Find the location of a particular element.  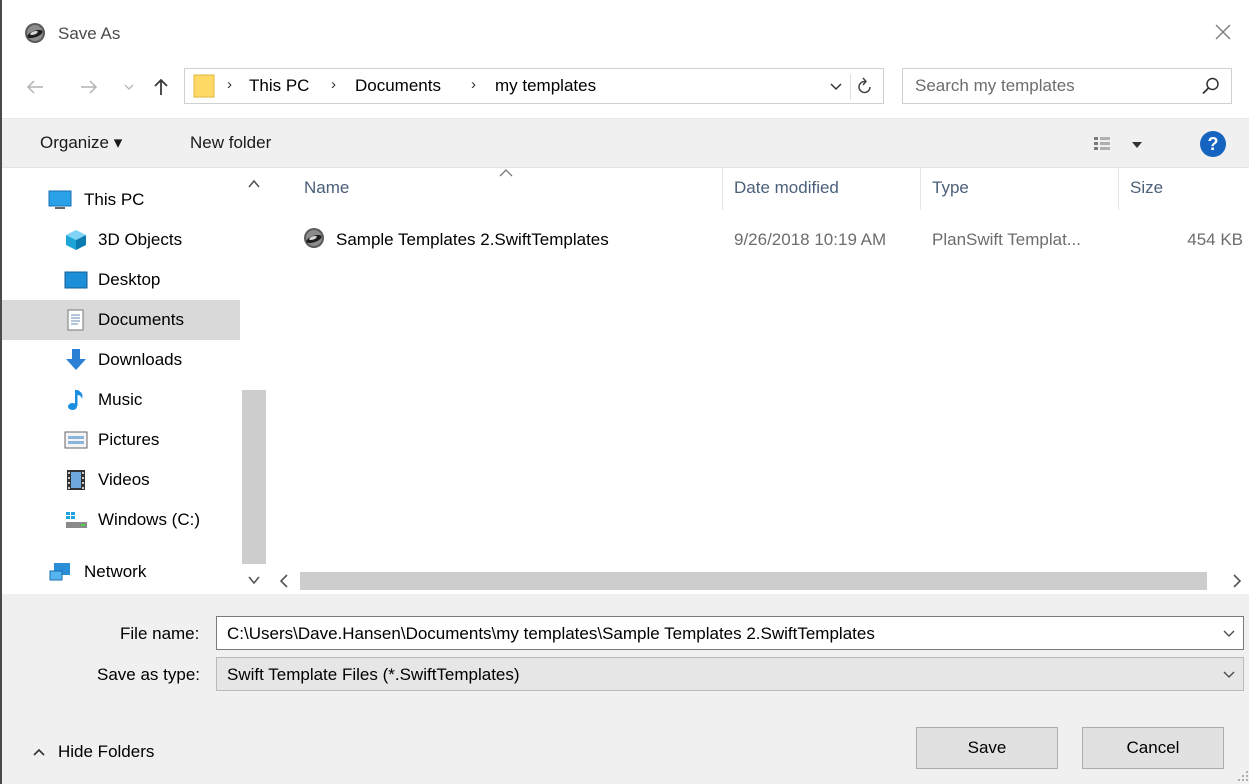

address-divider is located at coordinates (850, 87).